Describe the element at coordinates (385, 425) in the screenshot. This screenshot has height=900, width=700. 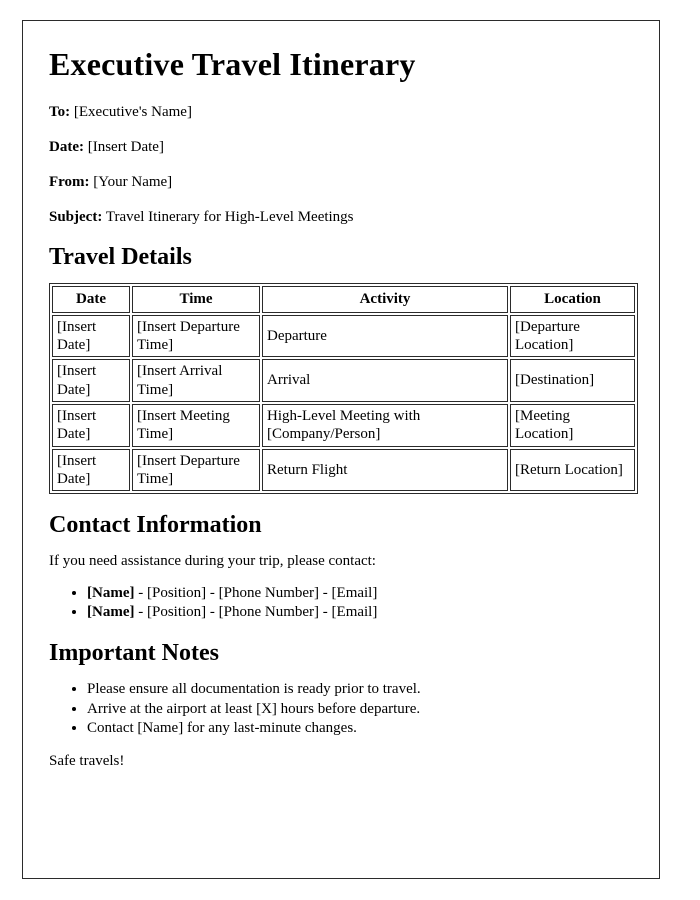
I see `cell-activity: High-Level Meeting with [Company/Person]` at that location.